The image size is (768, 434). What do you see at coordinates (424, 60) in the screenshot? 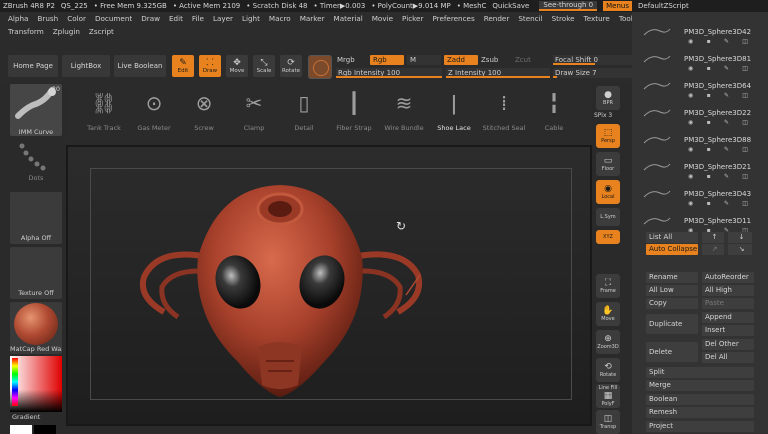
I see `m-button: M` at bounding box center [424, 60].